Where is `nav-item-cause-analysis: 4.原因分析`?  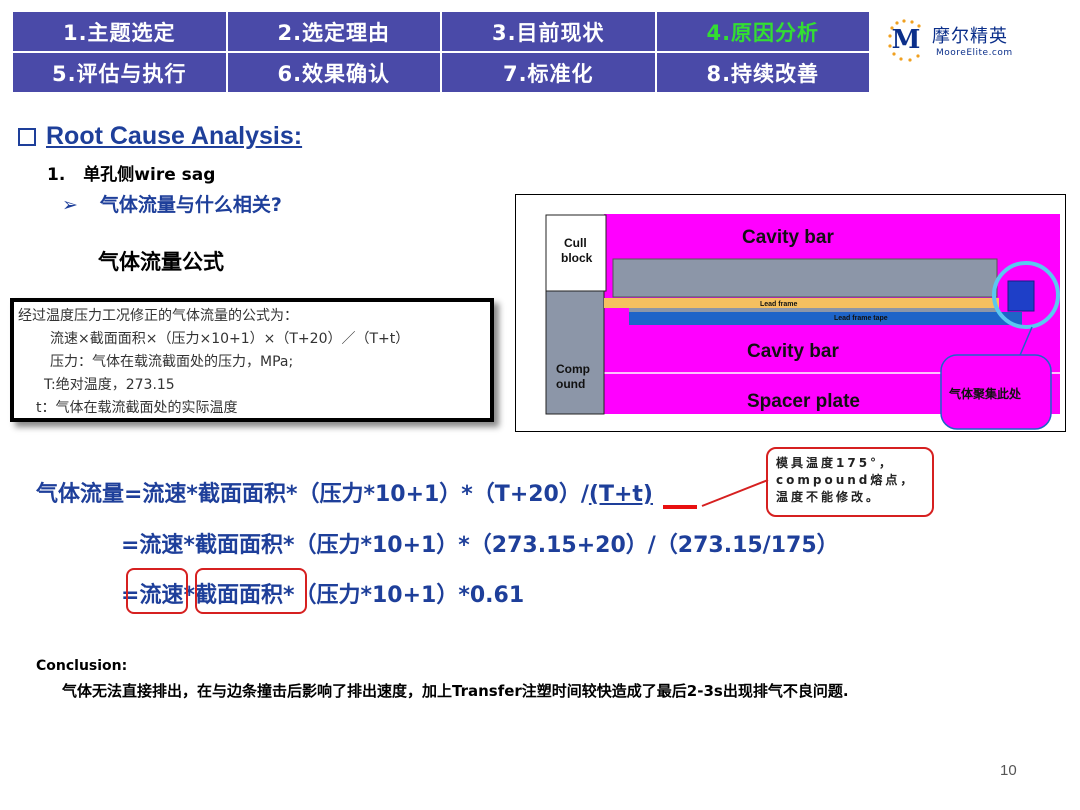
nav-item-cause-analysis: 4.原因分析 is located at coordinates (762, 31).